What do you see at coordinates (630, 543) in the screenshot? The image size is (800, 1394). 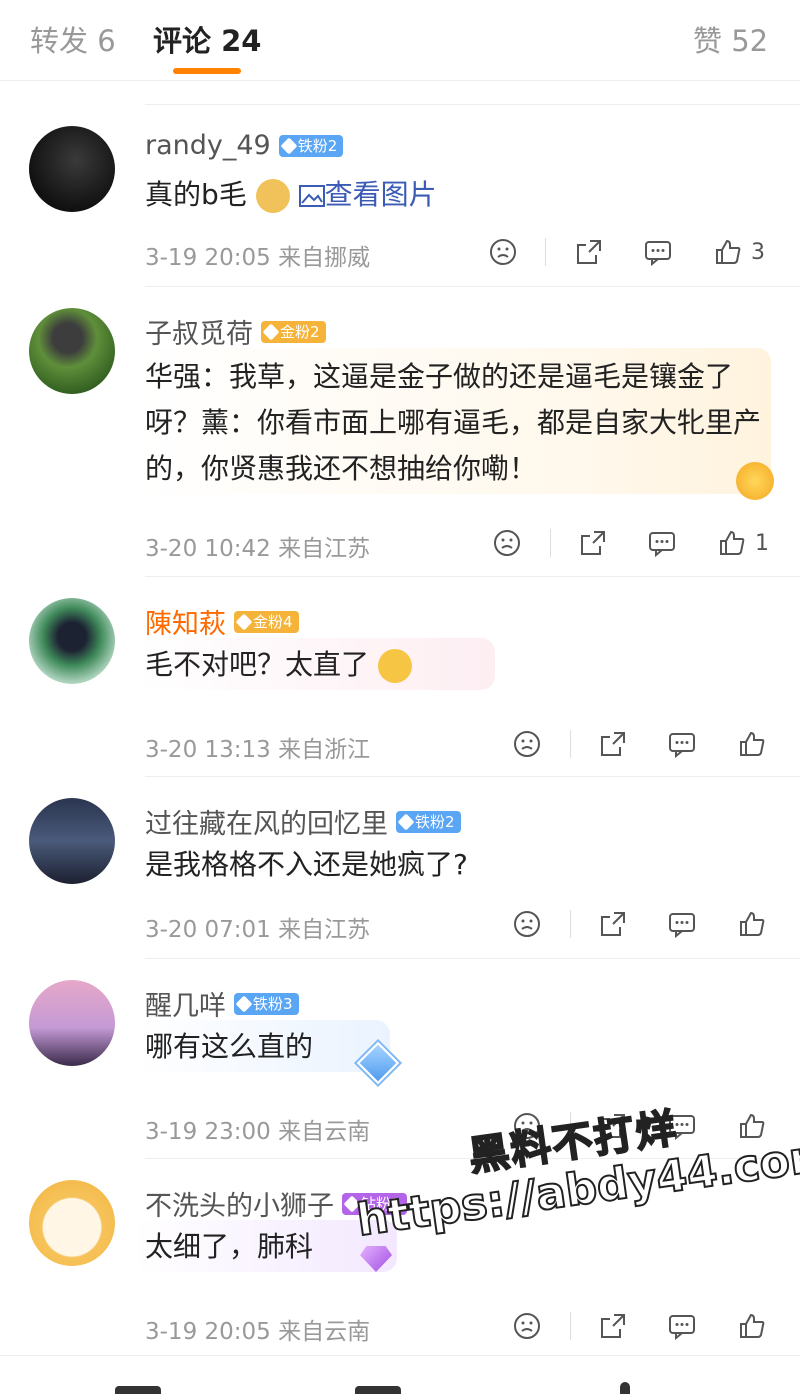 I see `comment-actions: 1` at bounding box center [630, 543].